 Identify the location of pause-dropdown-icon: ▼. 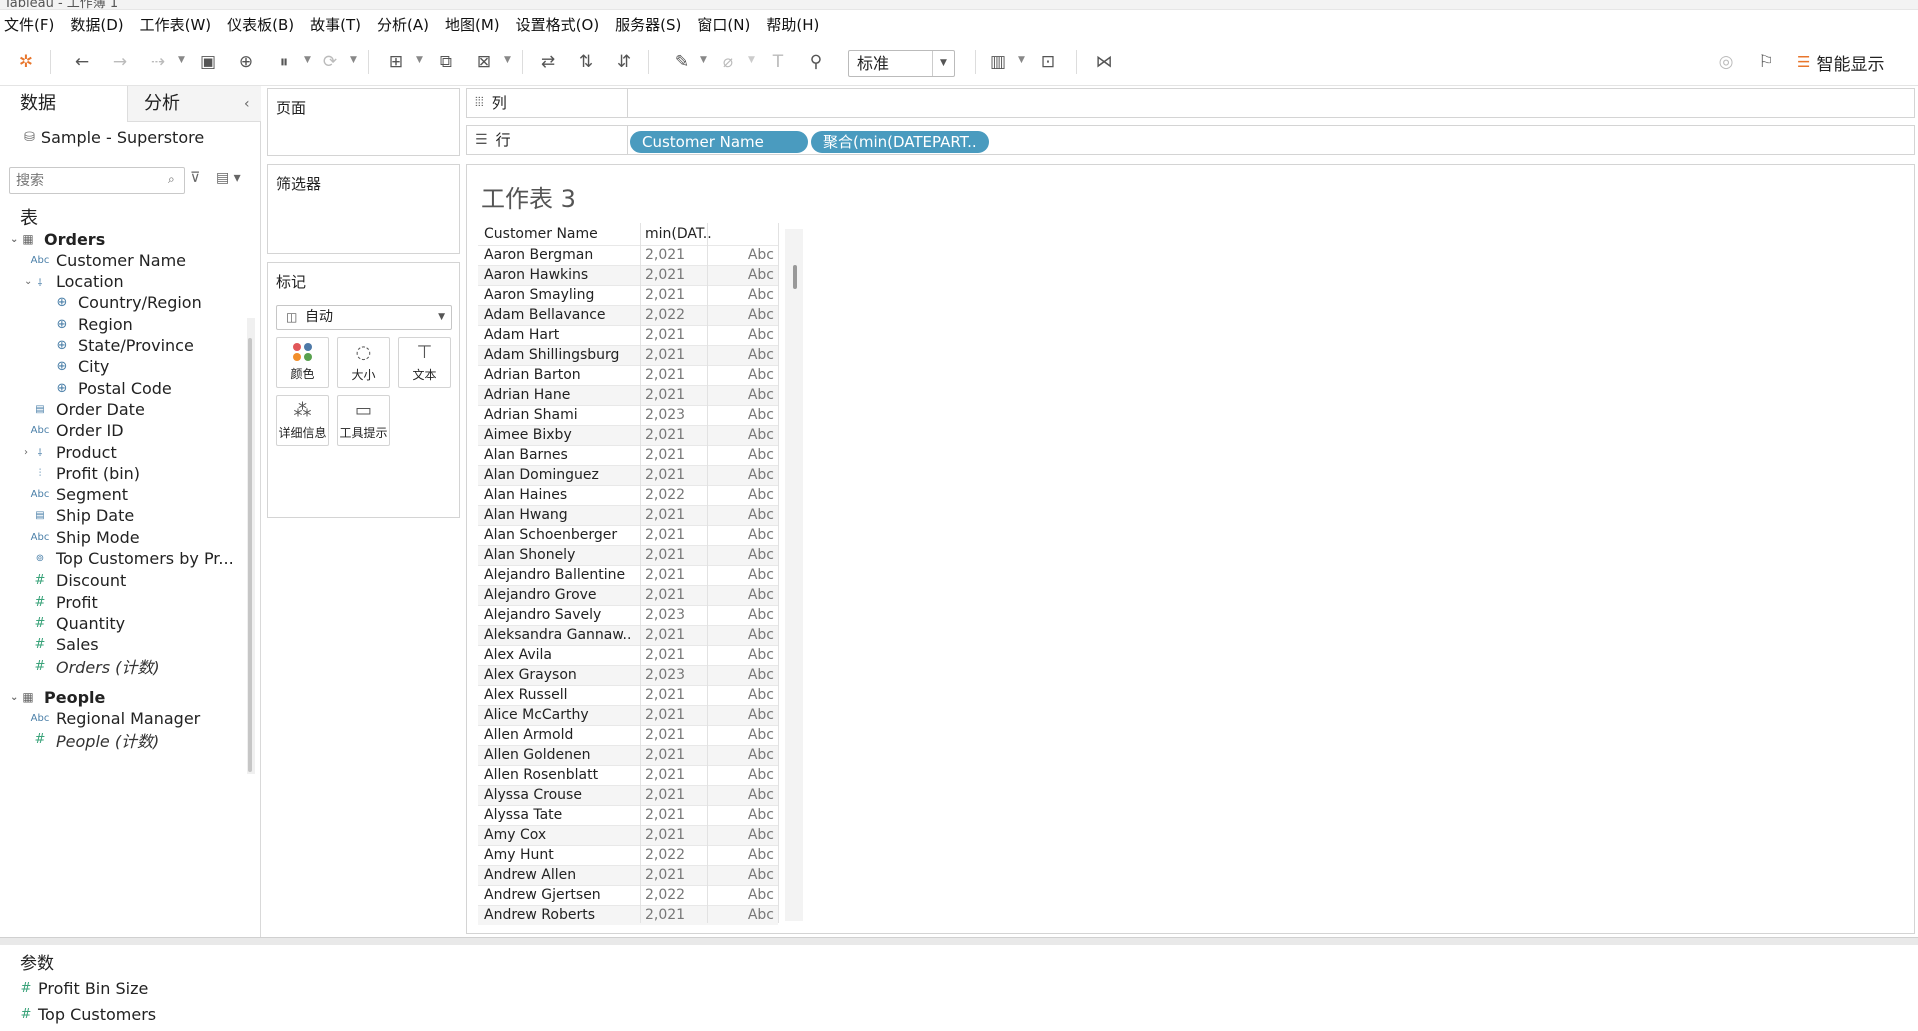
(307, 60).